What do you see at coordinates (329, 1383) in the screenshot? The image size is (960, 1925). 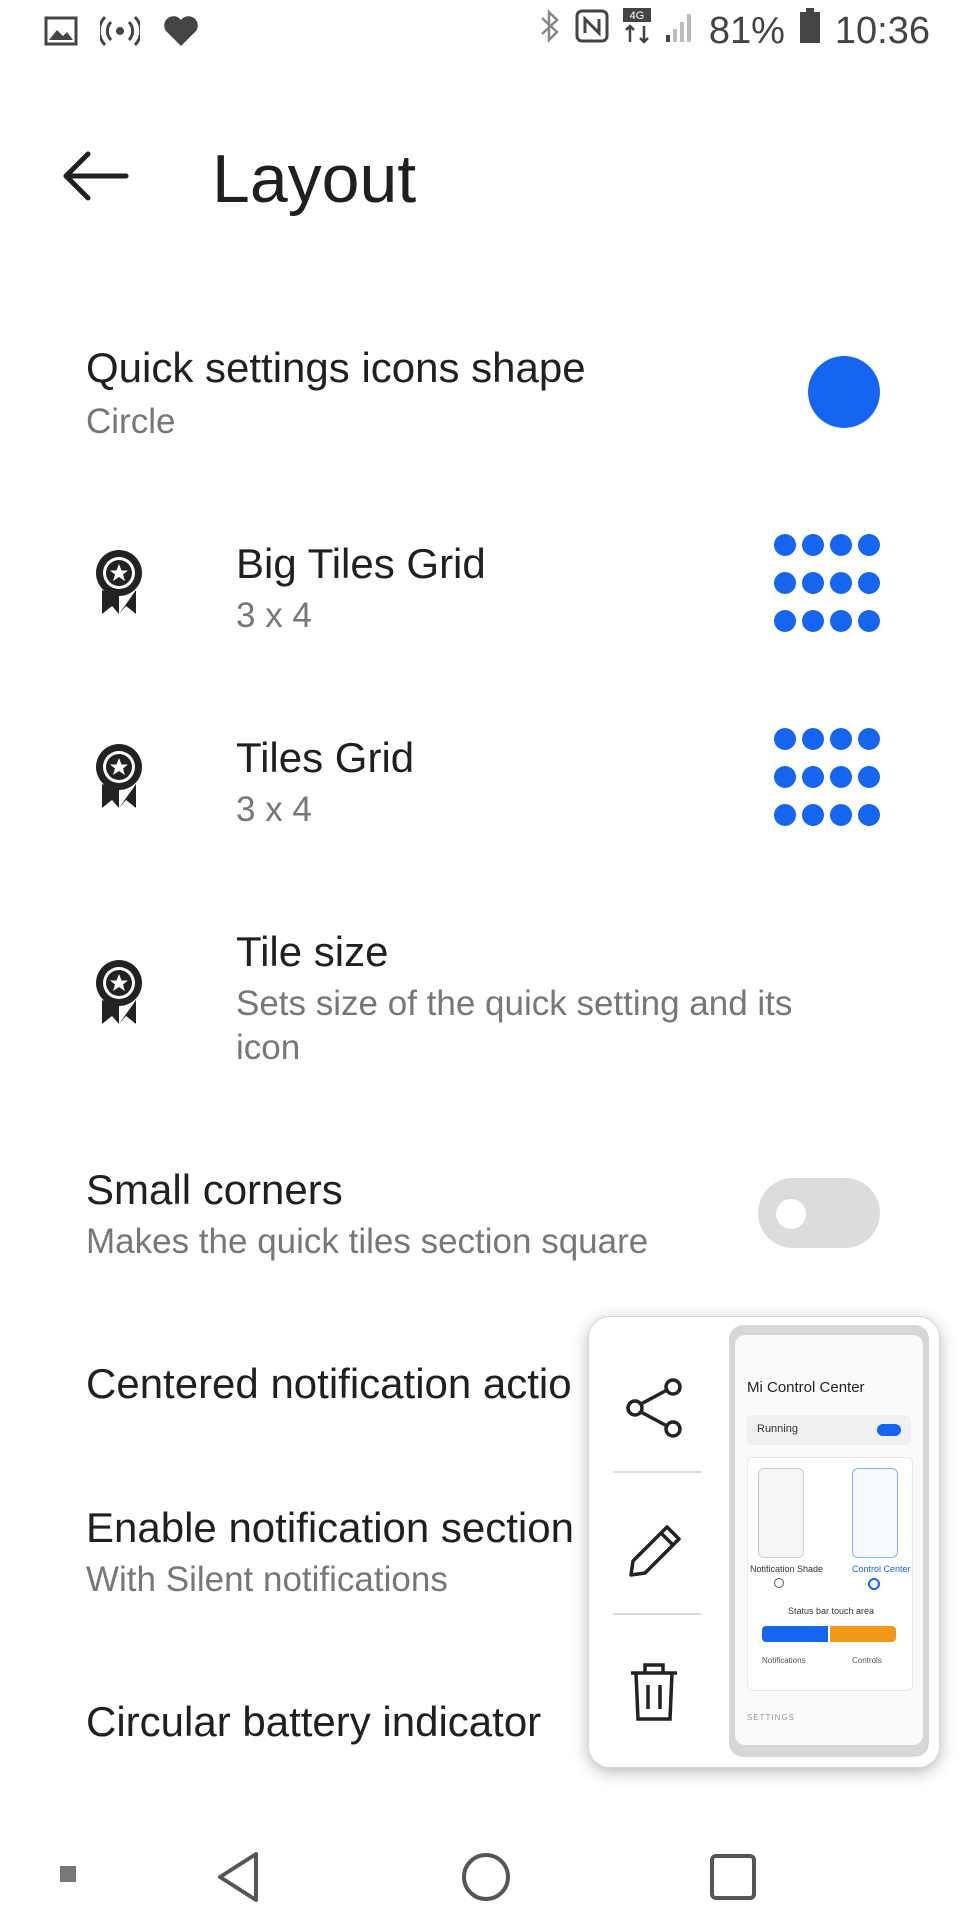 I see `setting-title: Centered notification actio` at bounding box center [329, 1383].